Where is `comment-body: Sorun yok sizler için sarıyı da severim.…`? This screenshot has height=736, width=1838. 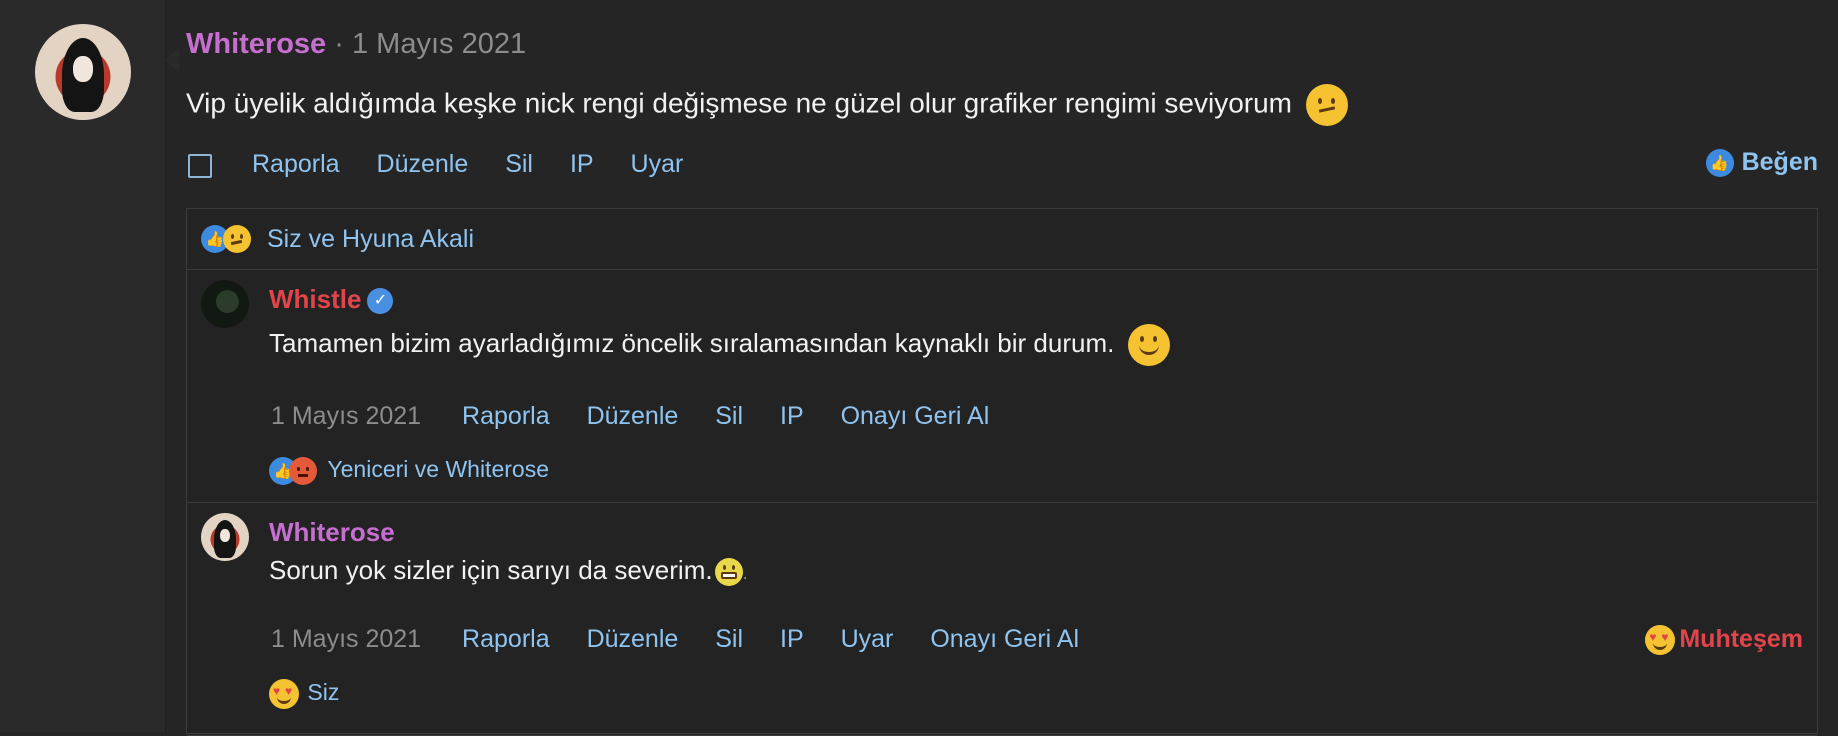 comment-body: Sorun yok sizler için sarıyı da severim.… is located at coordinates (508, 571).